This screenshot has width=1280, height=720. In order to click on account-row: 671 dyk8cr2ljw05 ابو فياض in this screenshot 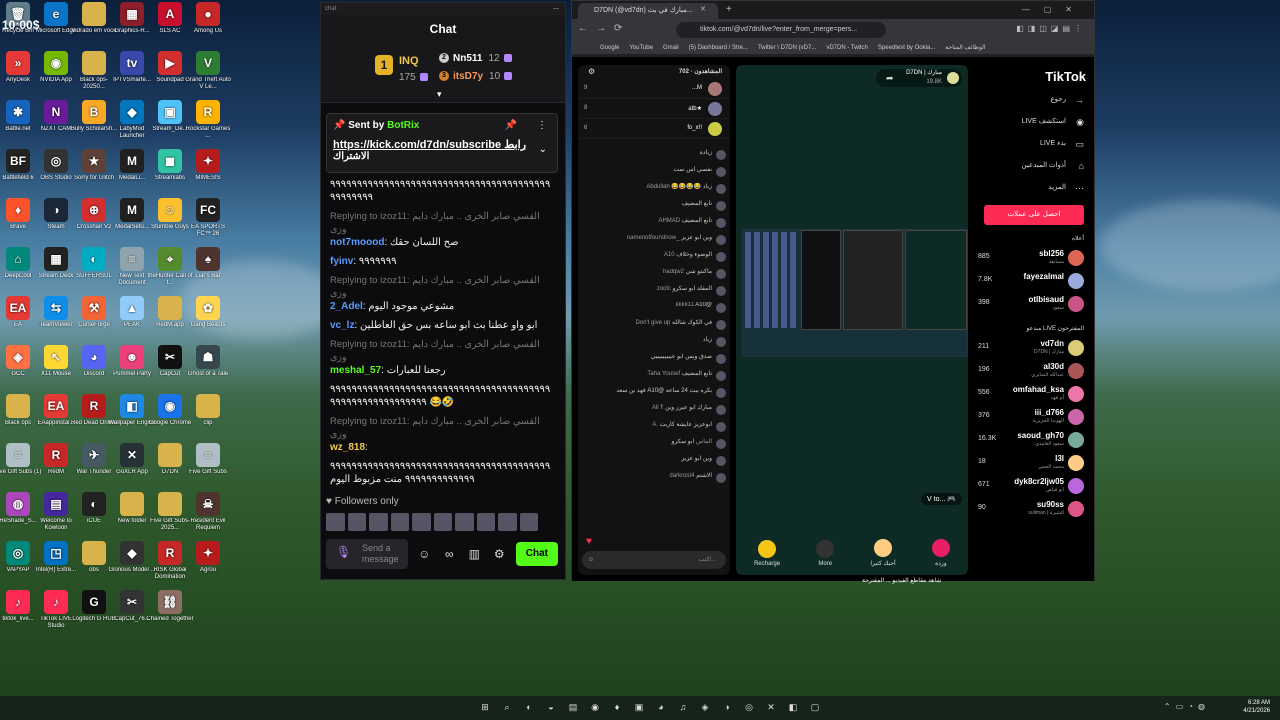, I will do `click(1034, 485)`.